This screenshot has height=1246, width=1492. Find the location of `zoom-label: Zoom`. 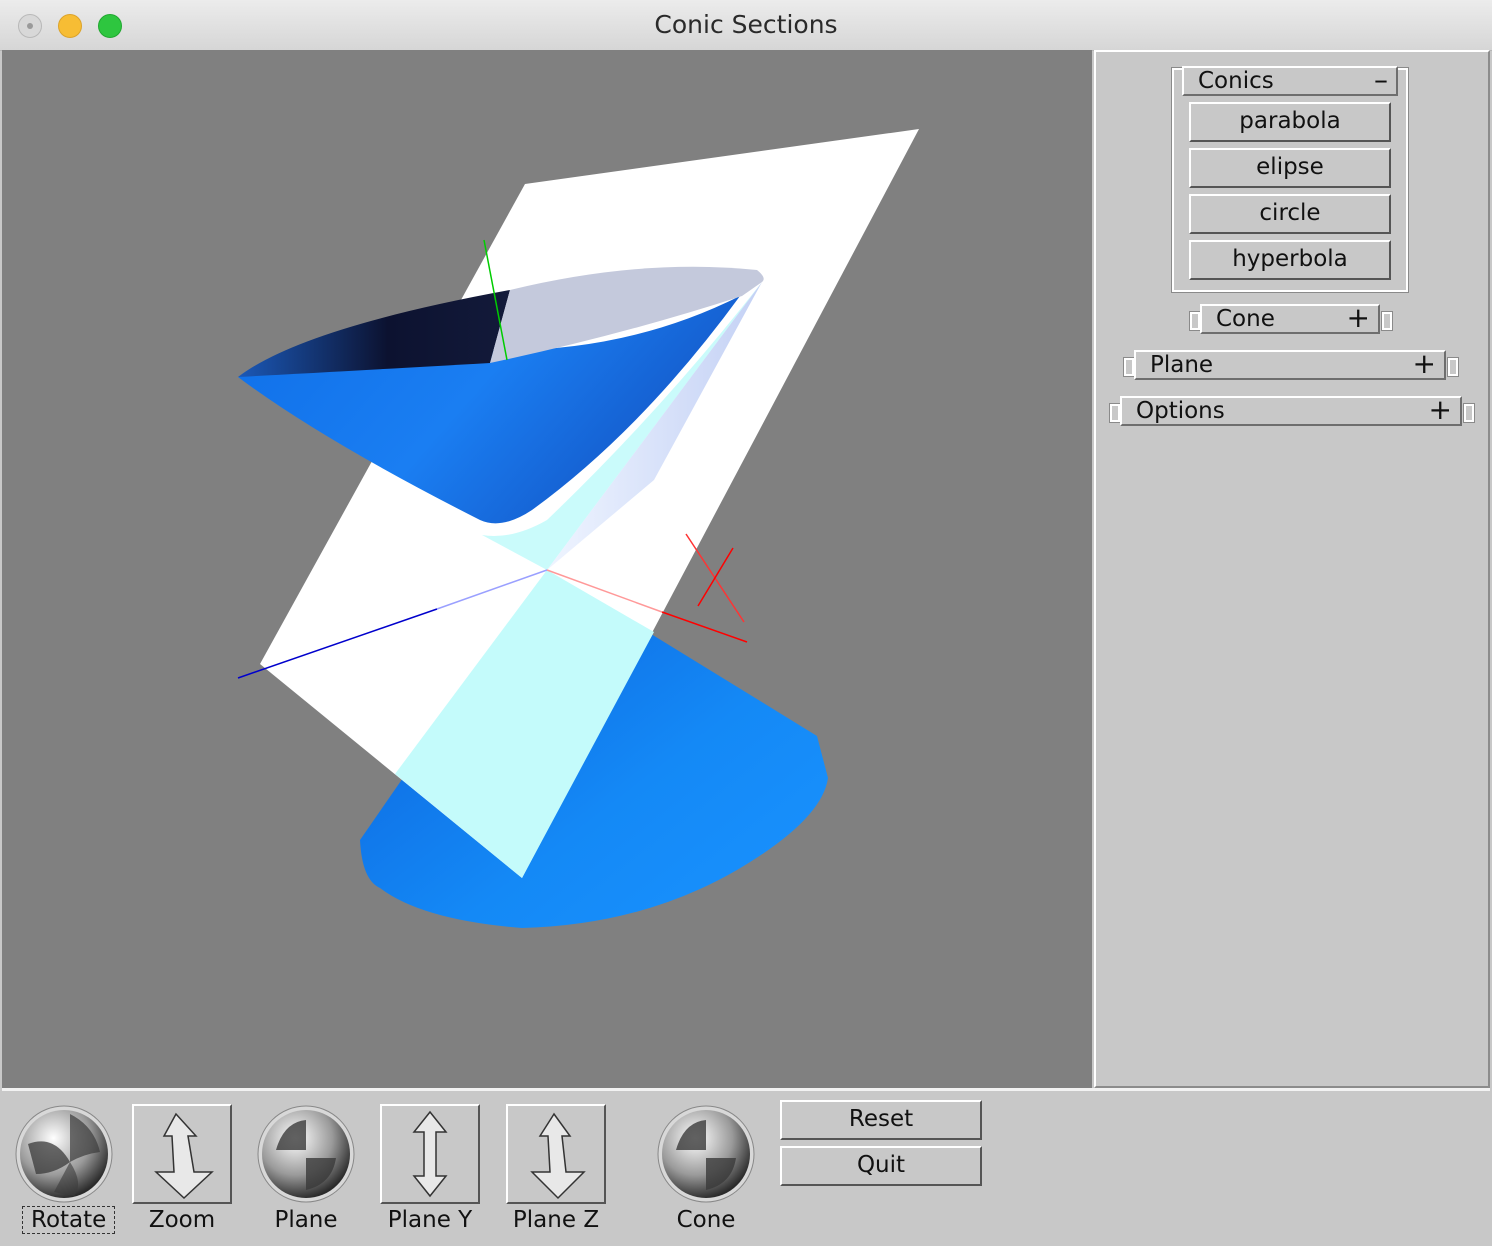

zoom-label: Zoom is located at coordinates (182, 1220).